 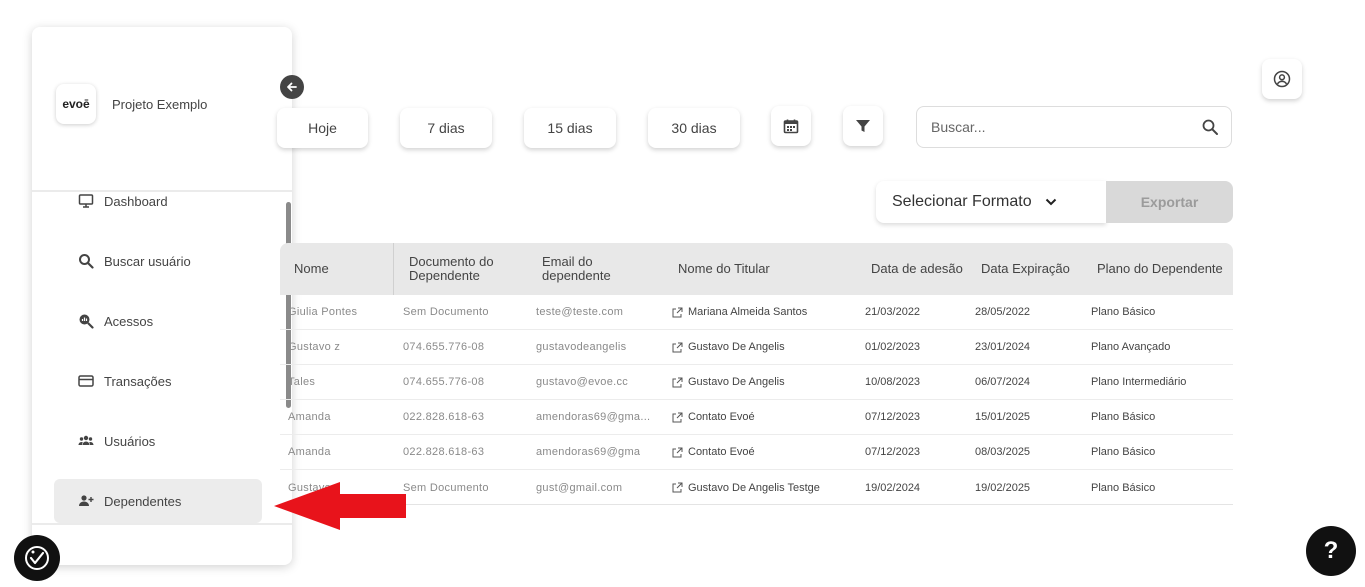 I want to click on holder-name: Gustavo De Angelis Testge, so click(x=754, y=487).